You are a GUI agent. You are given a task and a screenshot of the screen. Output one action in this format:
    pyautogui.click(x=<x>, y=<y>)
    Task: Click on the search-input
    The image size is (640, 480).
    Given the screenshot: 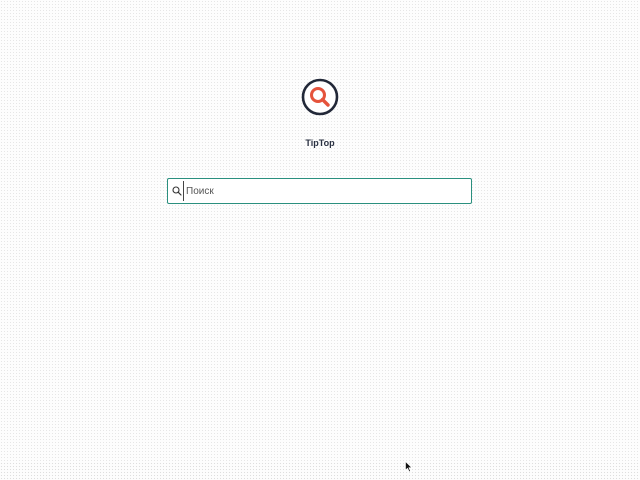 What is the action you would take?
    pyautogui.click(x=324, y=191)
    